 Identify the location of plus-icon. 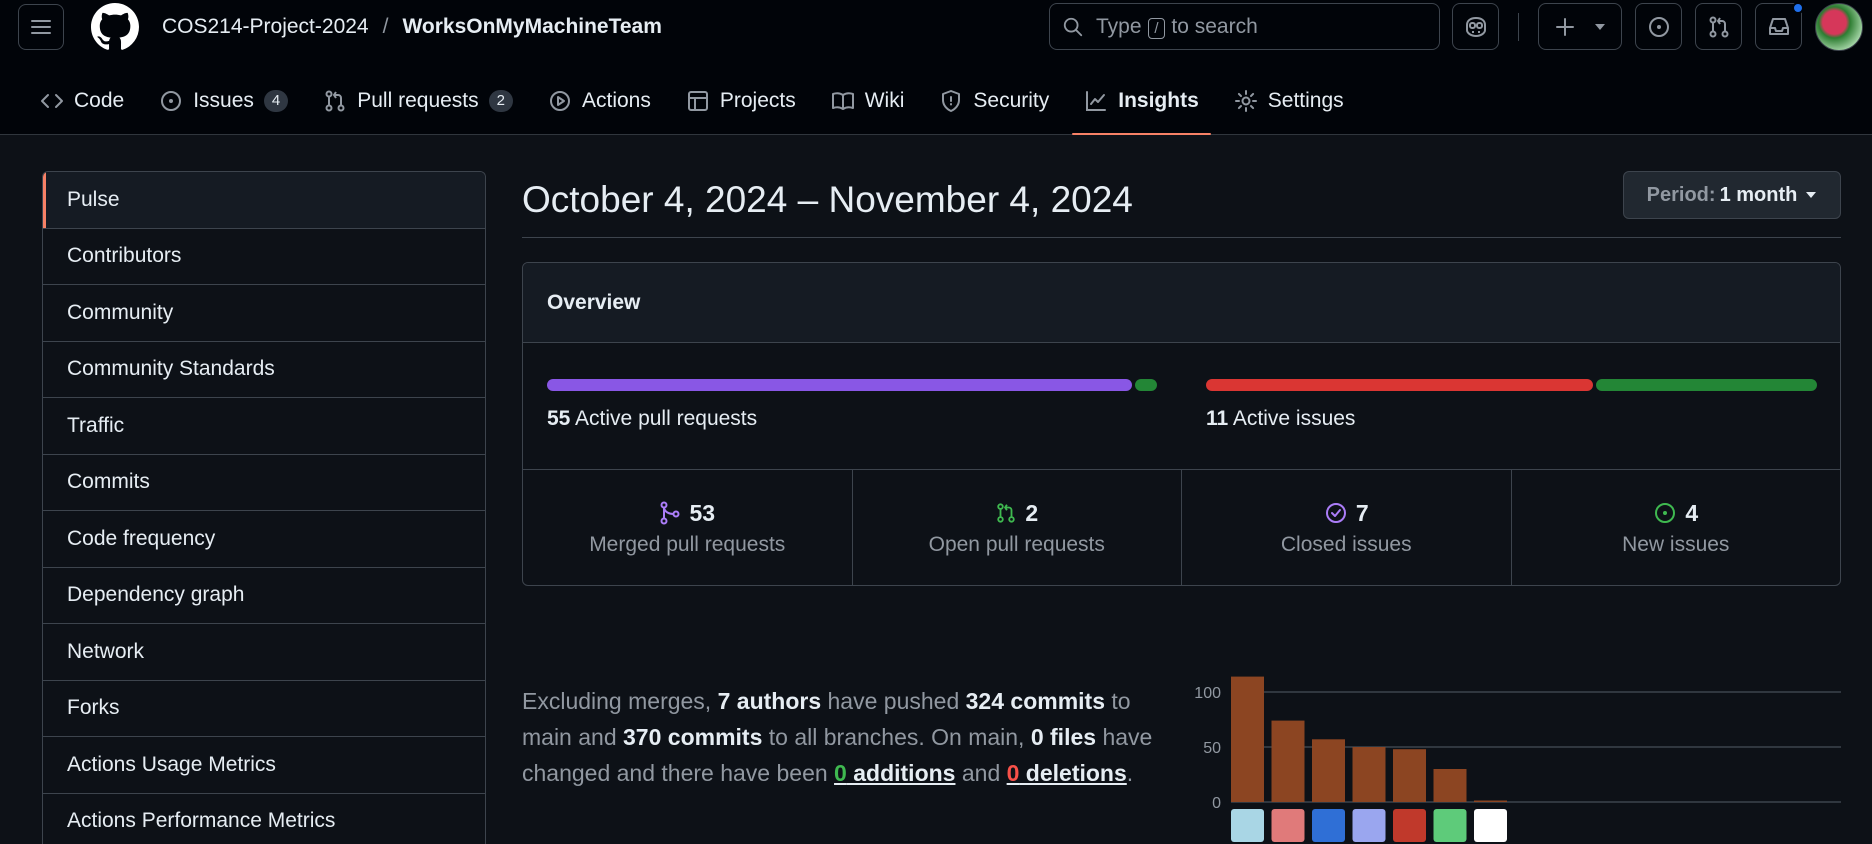
(1565, 26).